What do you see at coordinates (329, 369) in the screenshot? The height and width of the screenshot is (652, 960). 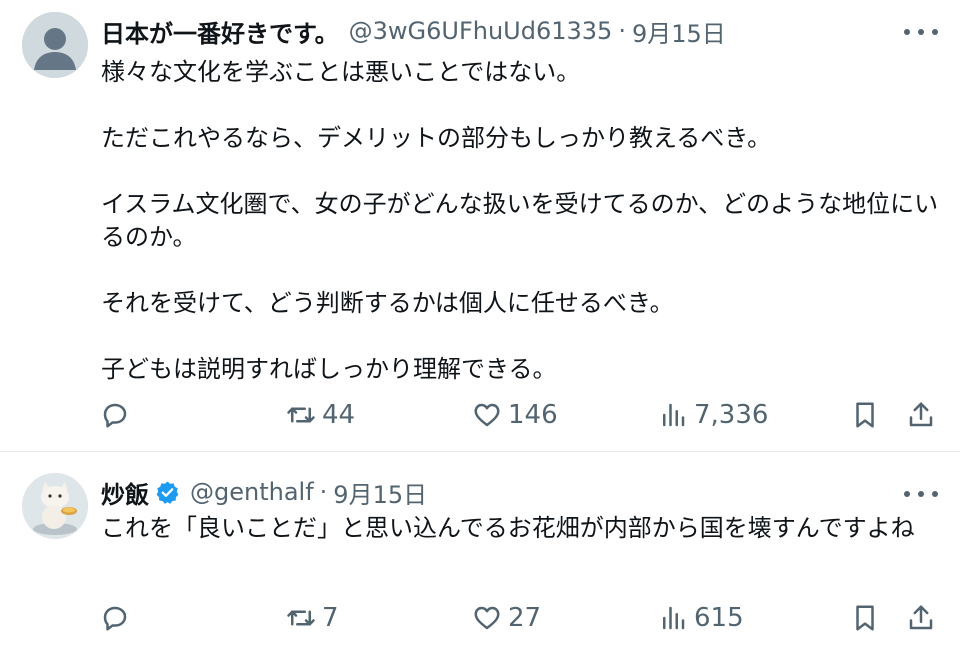 I see `tweet-paragraph: 子どもは説明すればしっかり理解できる。` at bounding box center [329, 369].